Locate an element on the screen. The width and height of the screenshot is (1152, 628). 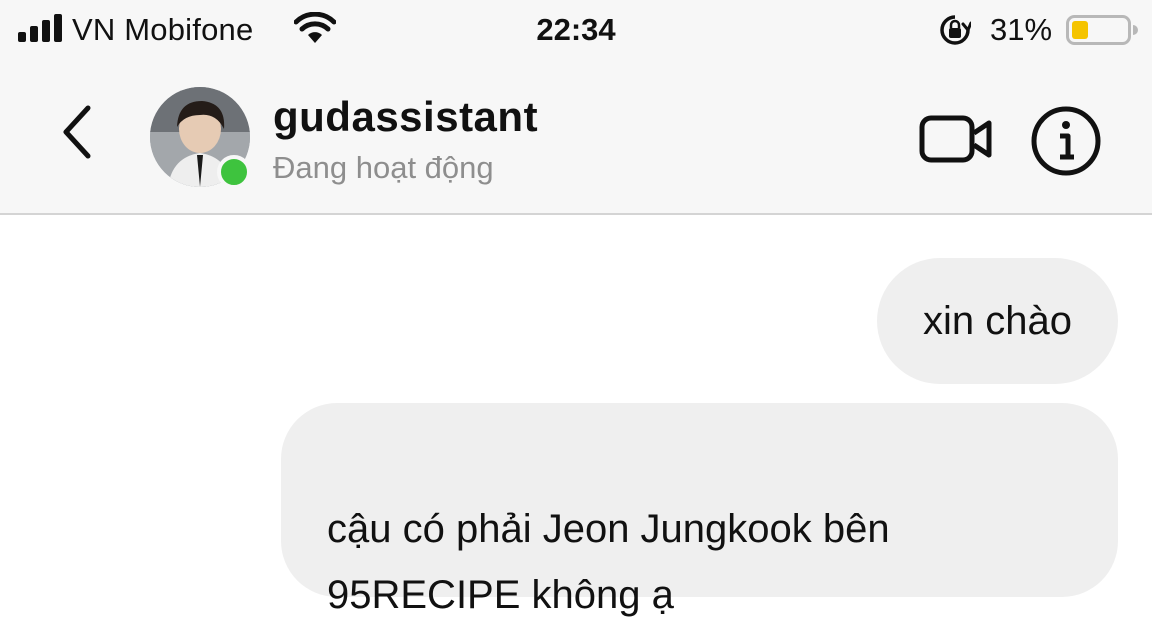
status-bar: VN Mobifone 22:34 31% is located at coordinates (576, 30).